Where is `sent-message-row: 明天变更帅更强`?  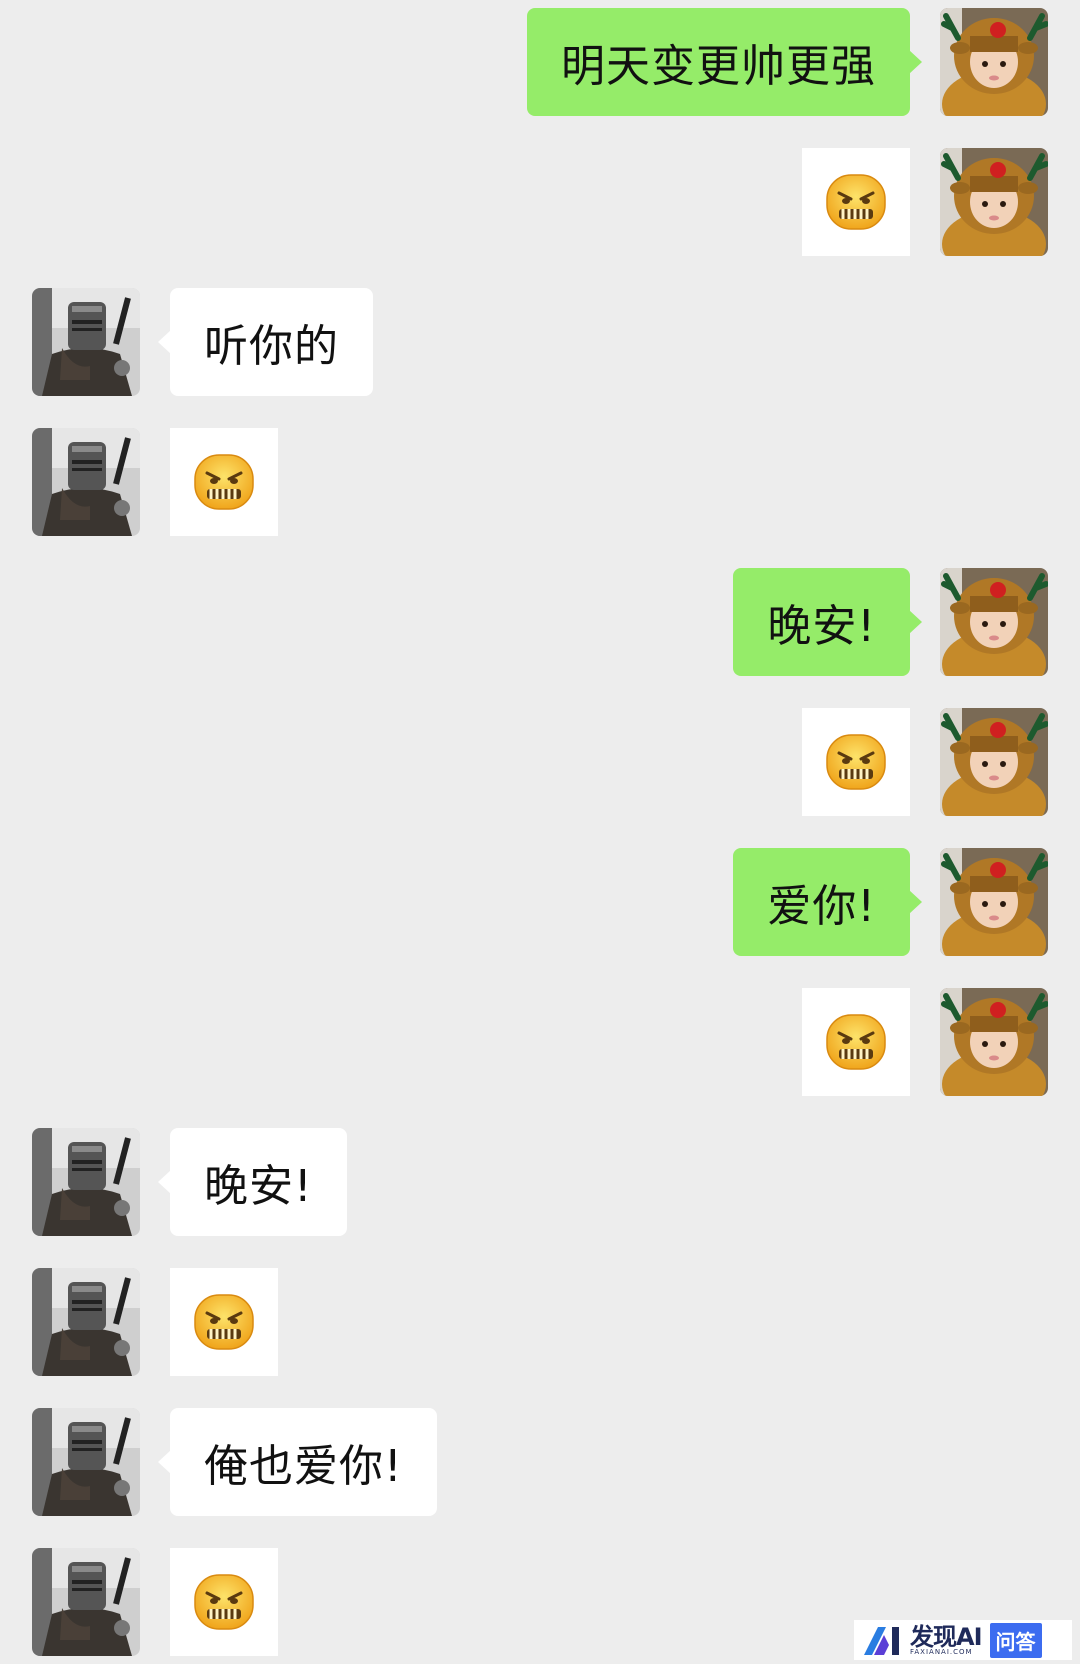 sent-message-row: 明天变更帅更强 is located at coordinates (540, 62).